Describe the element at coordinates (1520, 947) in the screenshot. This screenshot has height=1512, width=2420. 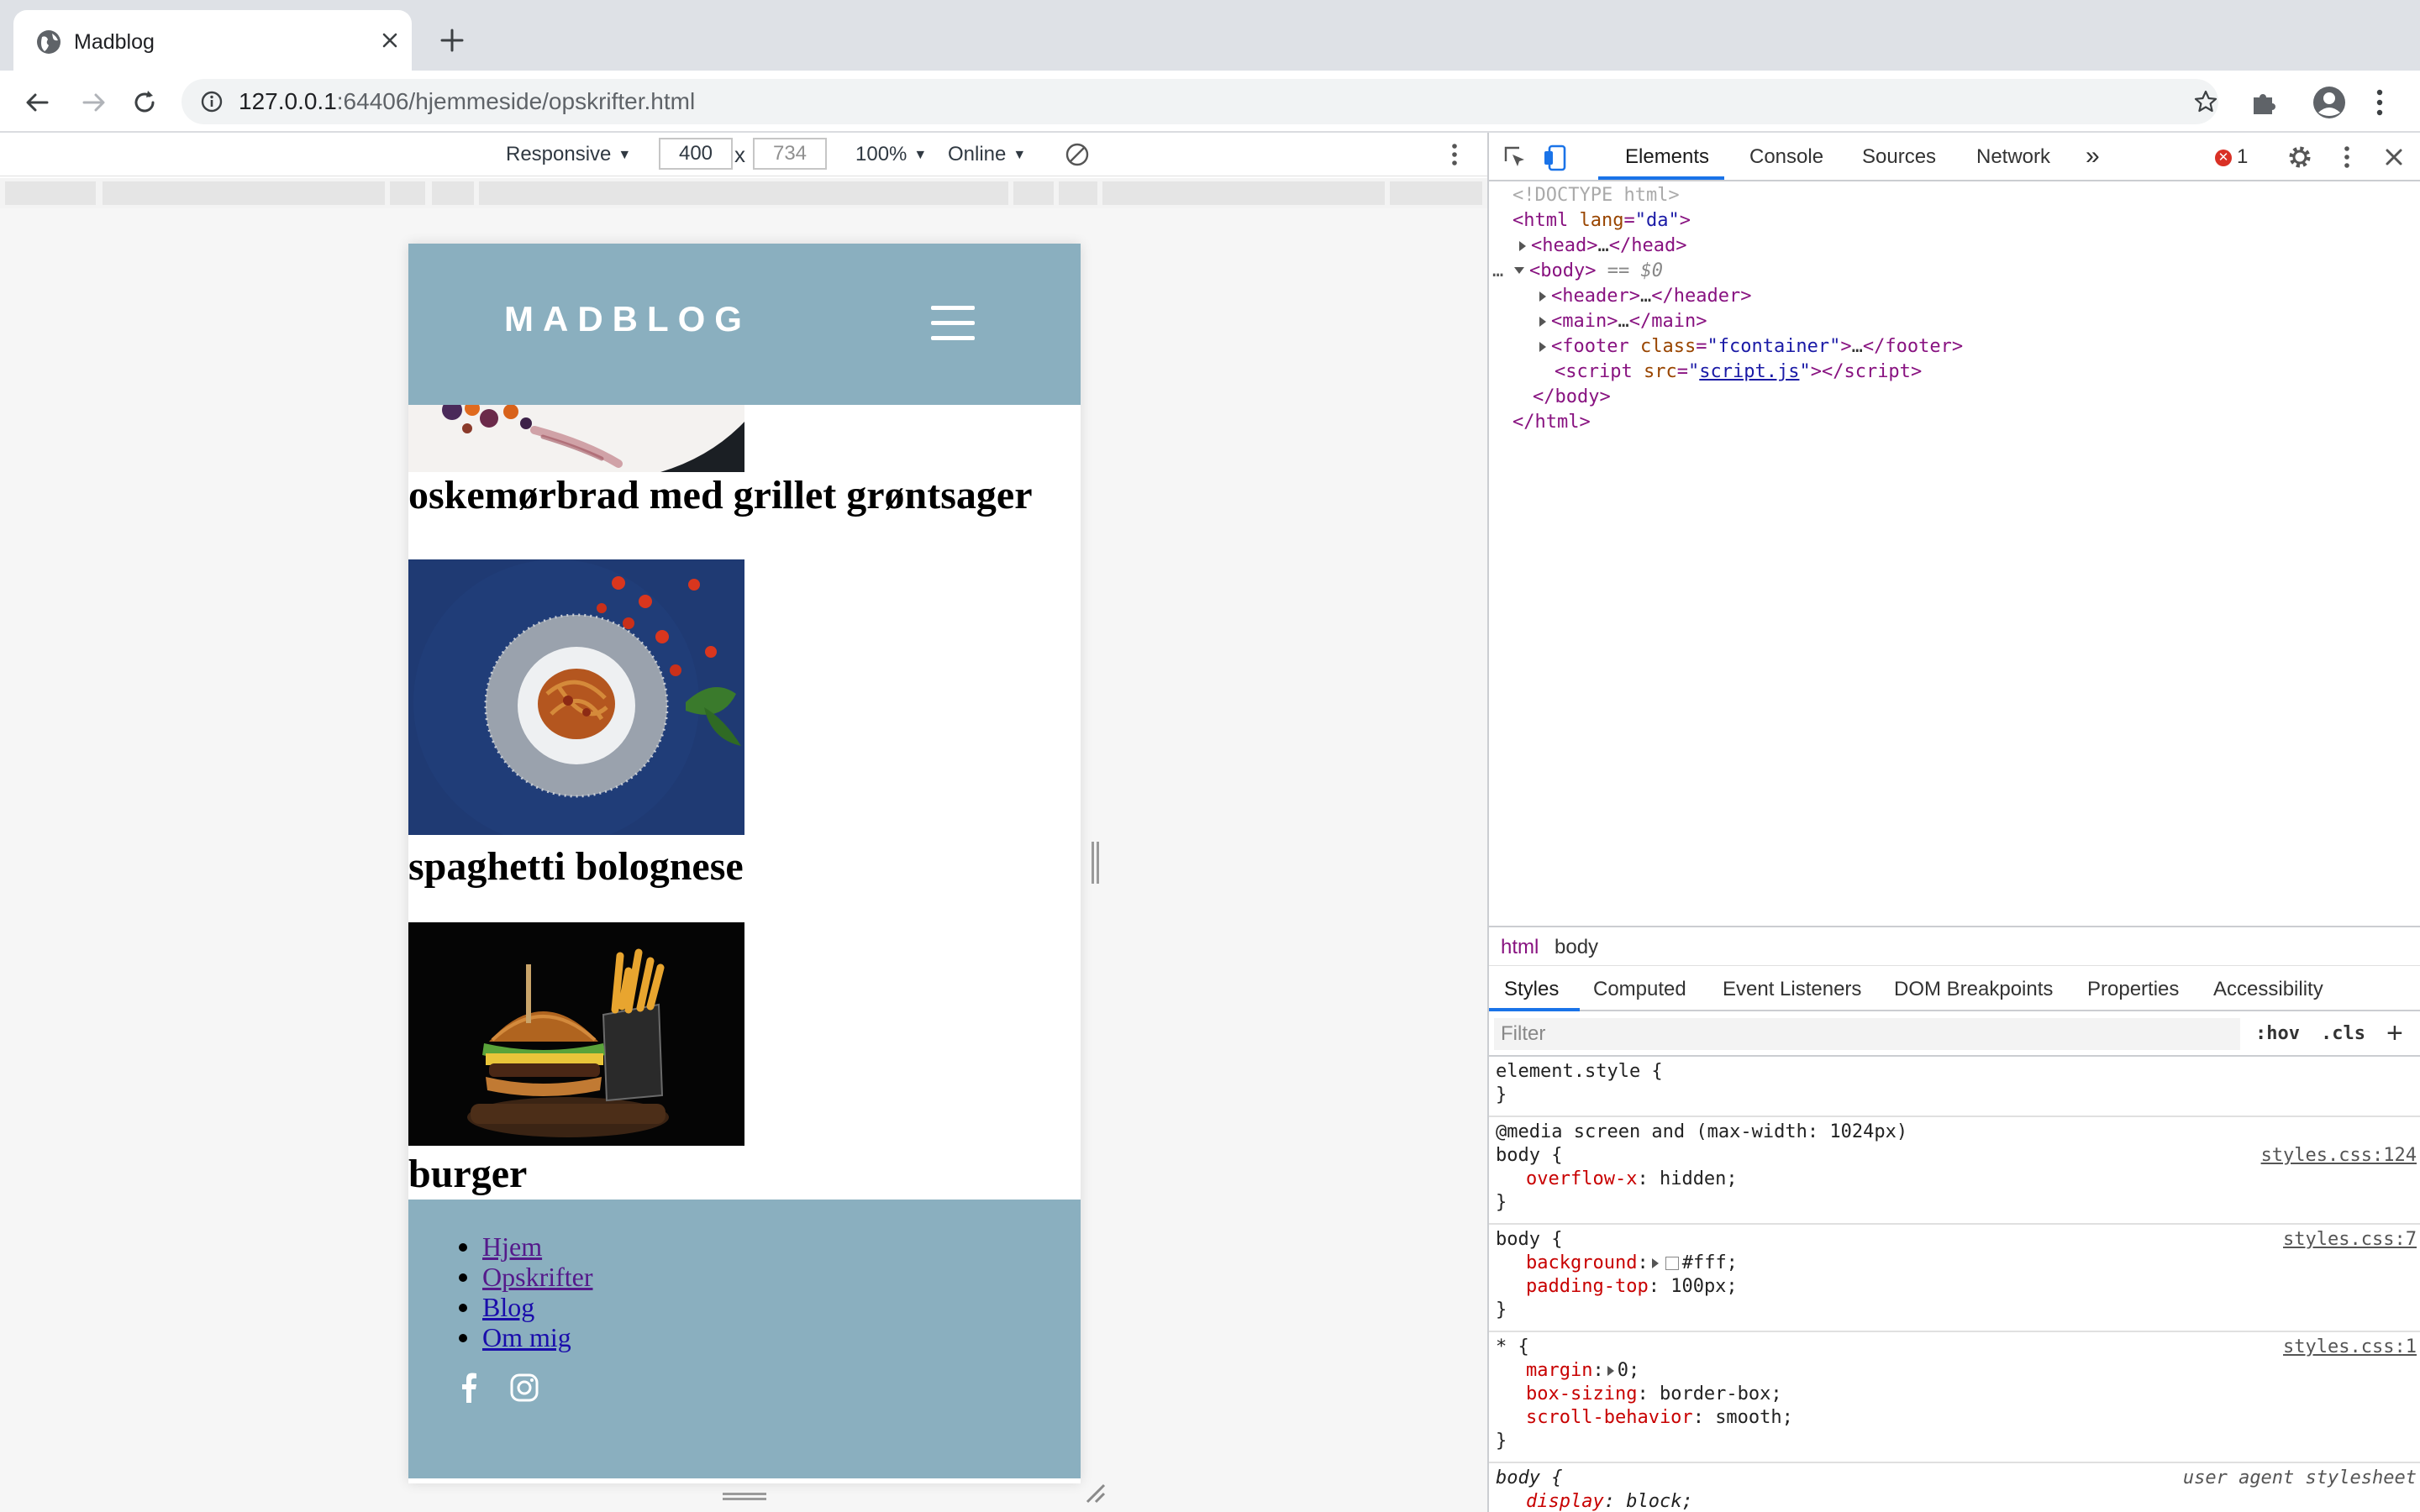
I see `breadcrumb-html: html` at that location.